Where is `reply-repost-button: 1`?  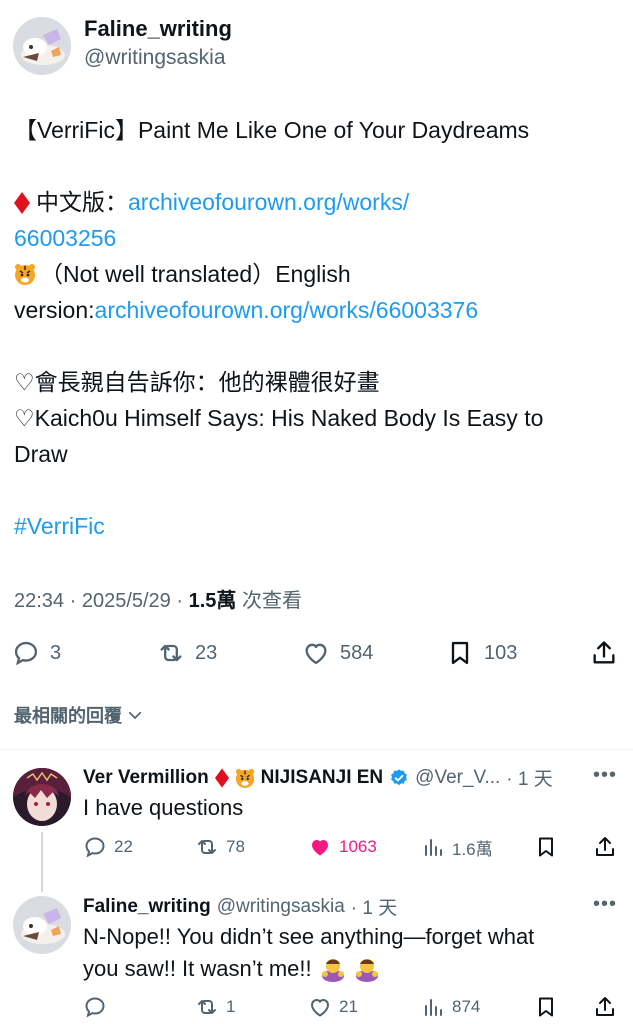
reply-repost-button: 1 is located at coordinates (215, 1007).